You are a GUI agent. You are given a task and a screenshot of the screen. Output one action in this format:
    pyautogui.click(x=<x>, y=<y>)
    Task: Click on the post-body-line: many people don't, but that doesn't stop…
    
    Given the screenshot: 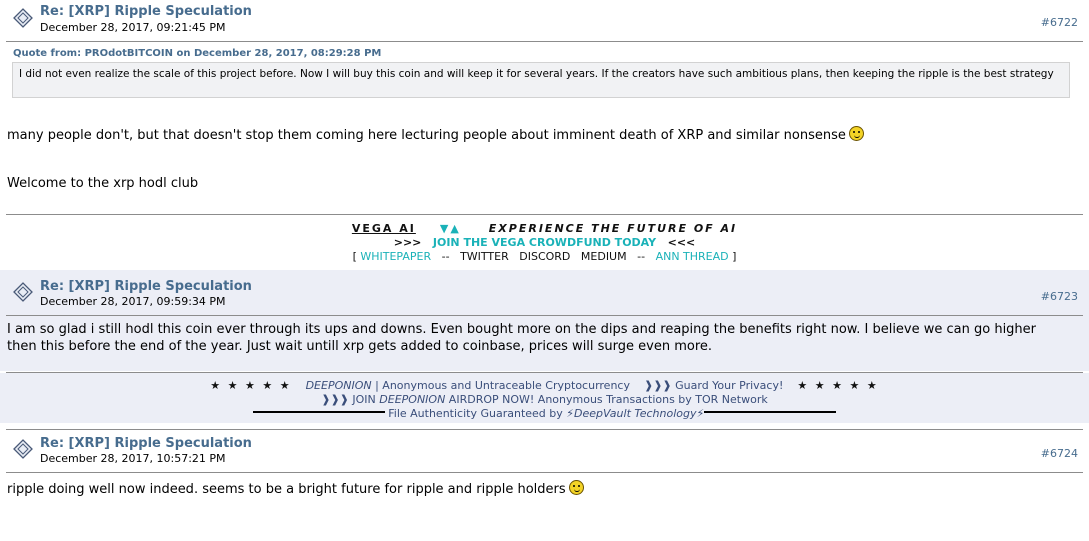 What is the action you would take?
    pyautogui.click(x=426, y=135)
    